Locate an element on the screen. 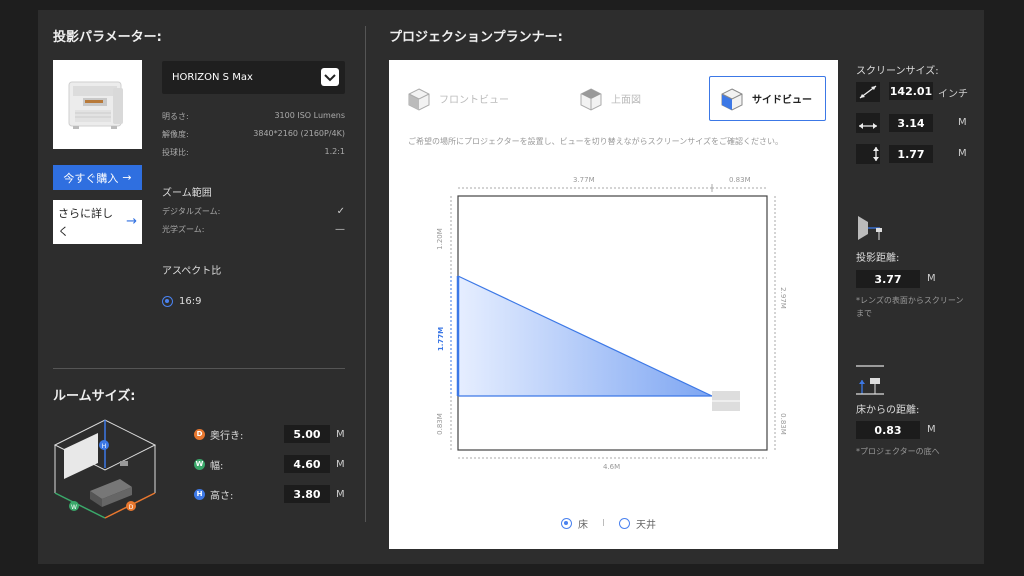 The height and width of the screenshot is (576, 1024). screen-width-unit: M is located at coordinates (962, 122).